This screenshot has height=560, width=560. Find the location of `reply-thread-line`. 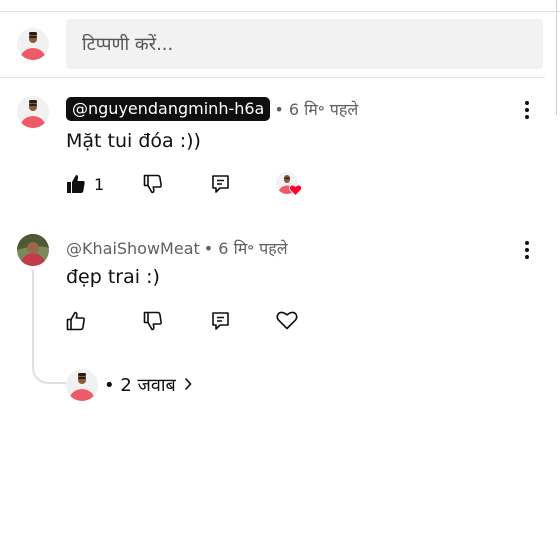

reply-thread-line is located at coordinates (50, 327).